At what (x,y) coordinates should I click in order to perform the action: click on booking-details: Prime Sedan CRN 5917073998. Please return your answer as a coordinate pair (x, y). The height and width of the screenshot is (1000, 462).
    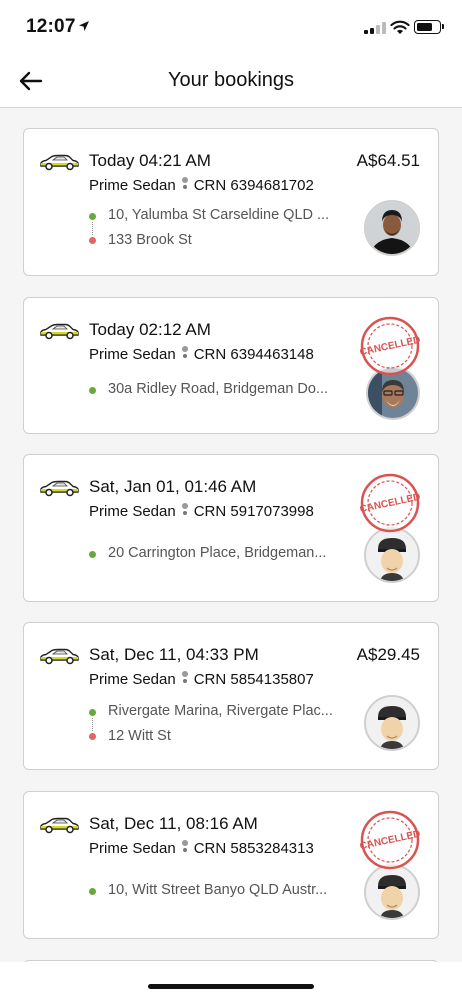
    Looking at the image, I should click on (201, 511).